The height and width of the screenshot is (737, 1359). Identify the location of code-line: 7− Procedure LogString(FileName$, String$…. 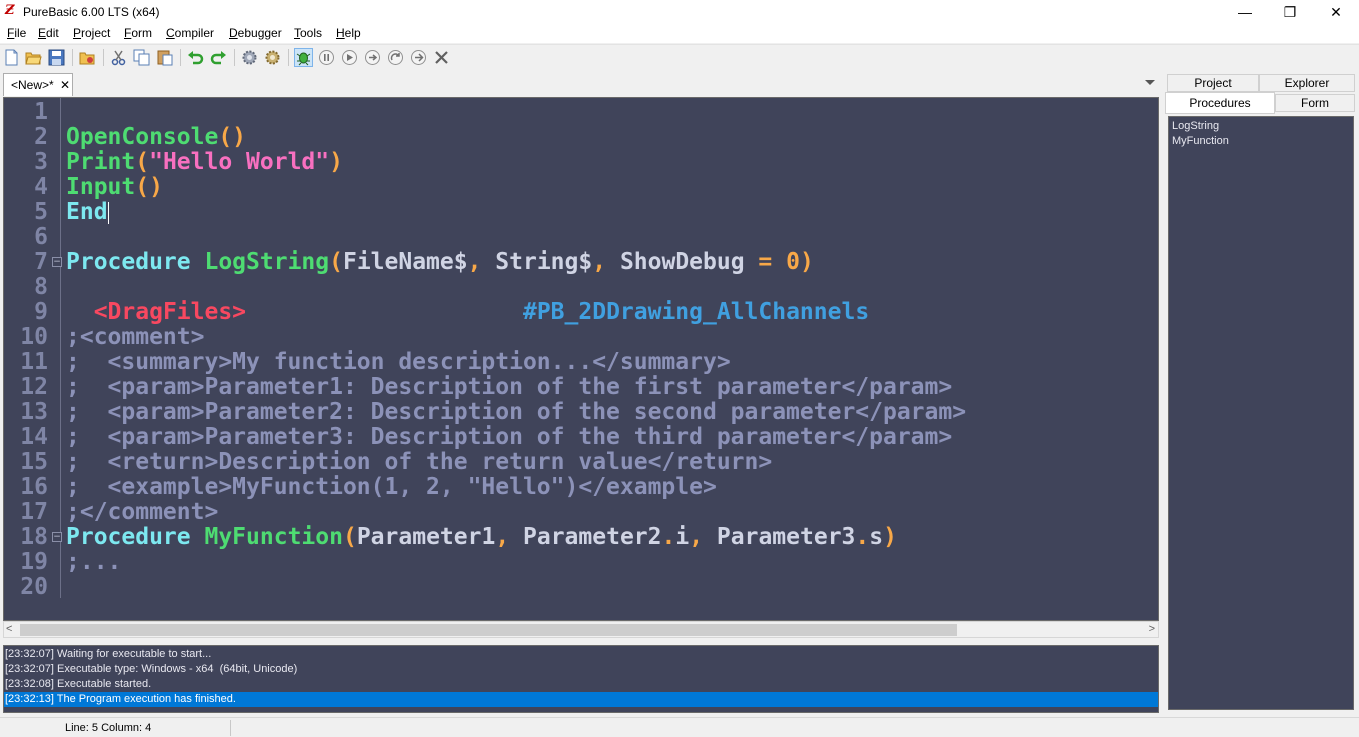
(579, 262).